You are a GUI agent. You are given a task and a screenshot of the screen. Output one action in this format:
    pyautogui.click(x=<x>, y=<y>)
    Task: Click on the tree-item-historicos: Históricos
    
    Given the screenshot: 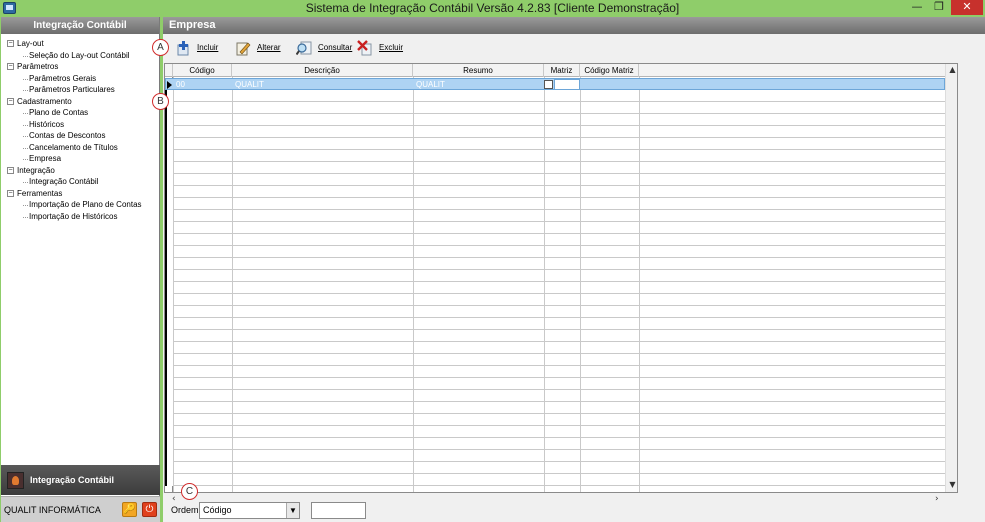 What is the action you would take?
    pyautogui.click(x=80, y=125)
    